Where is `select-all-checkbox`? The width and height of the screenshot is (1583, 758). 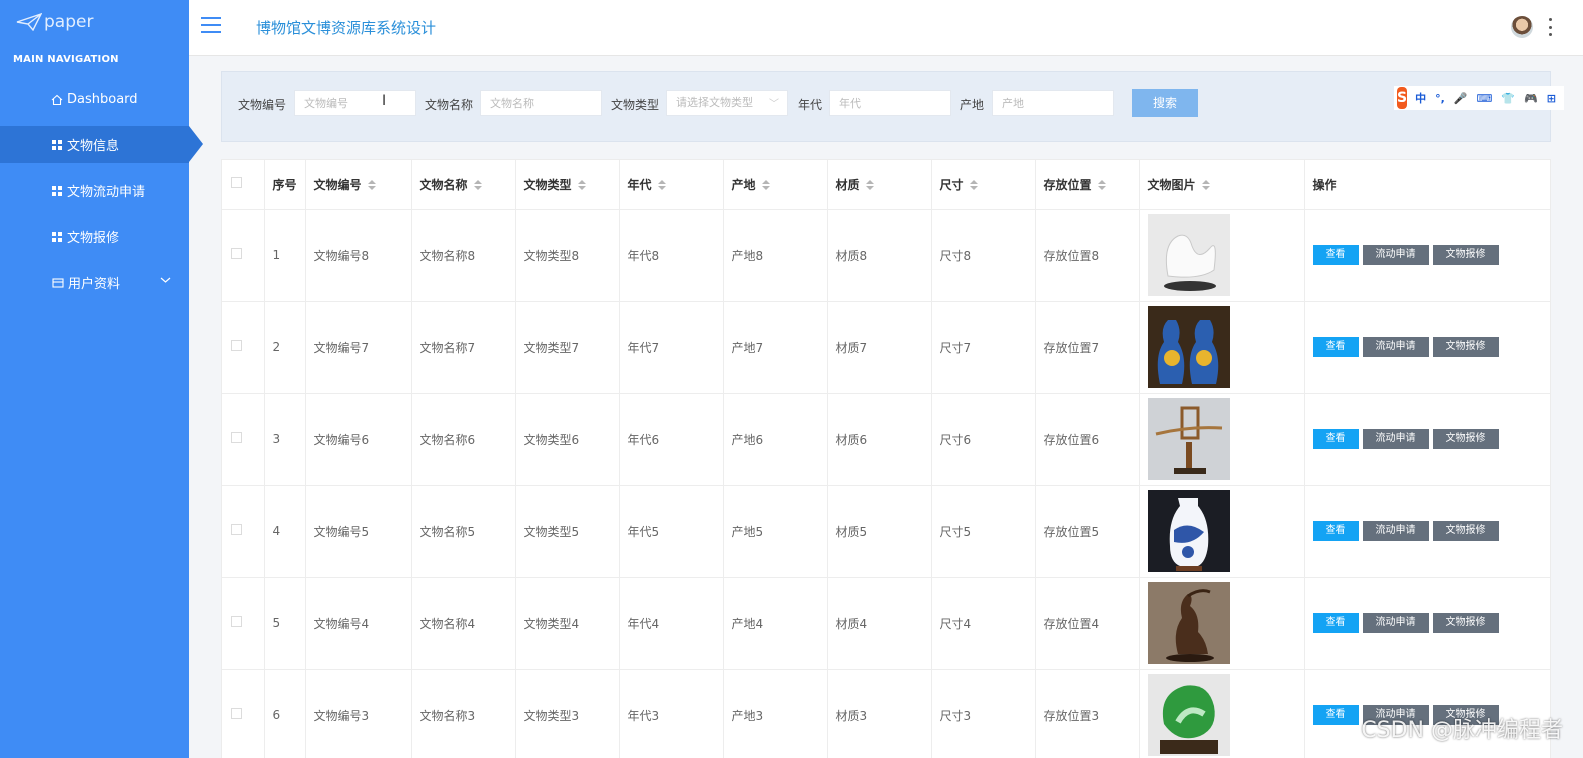 select-all-checkbox is located at coordinates (236, 183).